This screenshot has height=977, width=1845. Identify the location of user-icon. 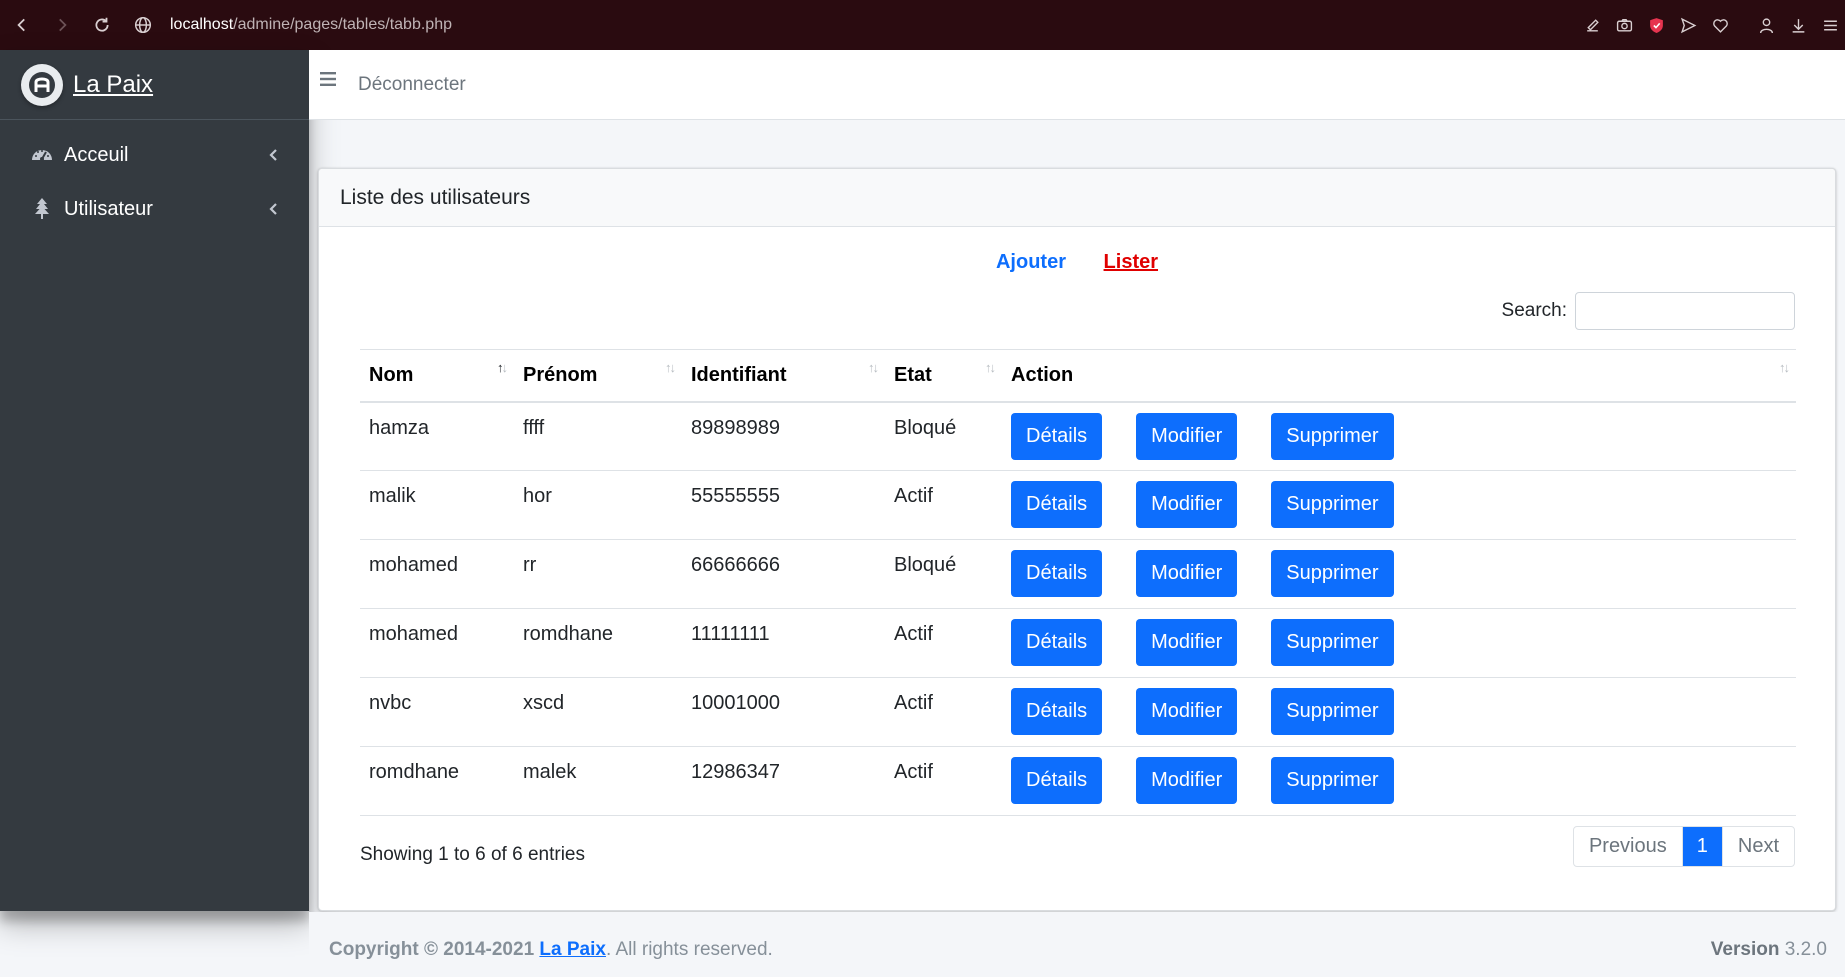
(1766, 25).